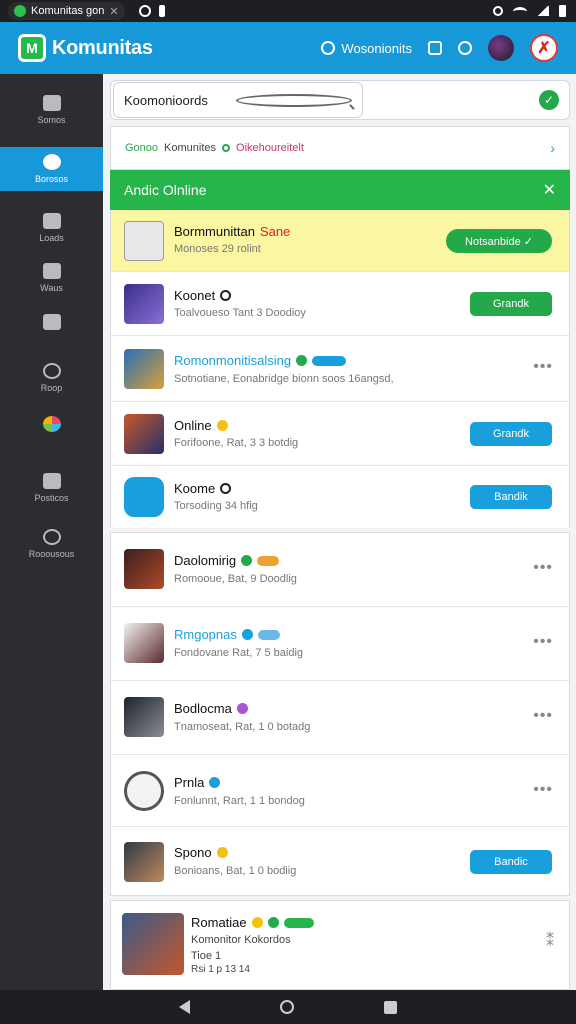  I want to click on system-nav-bar, so click(288, 1007).